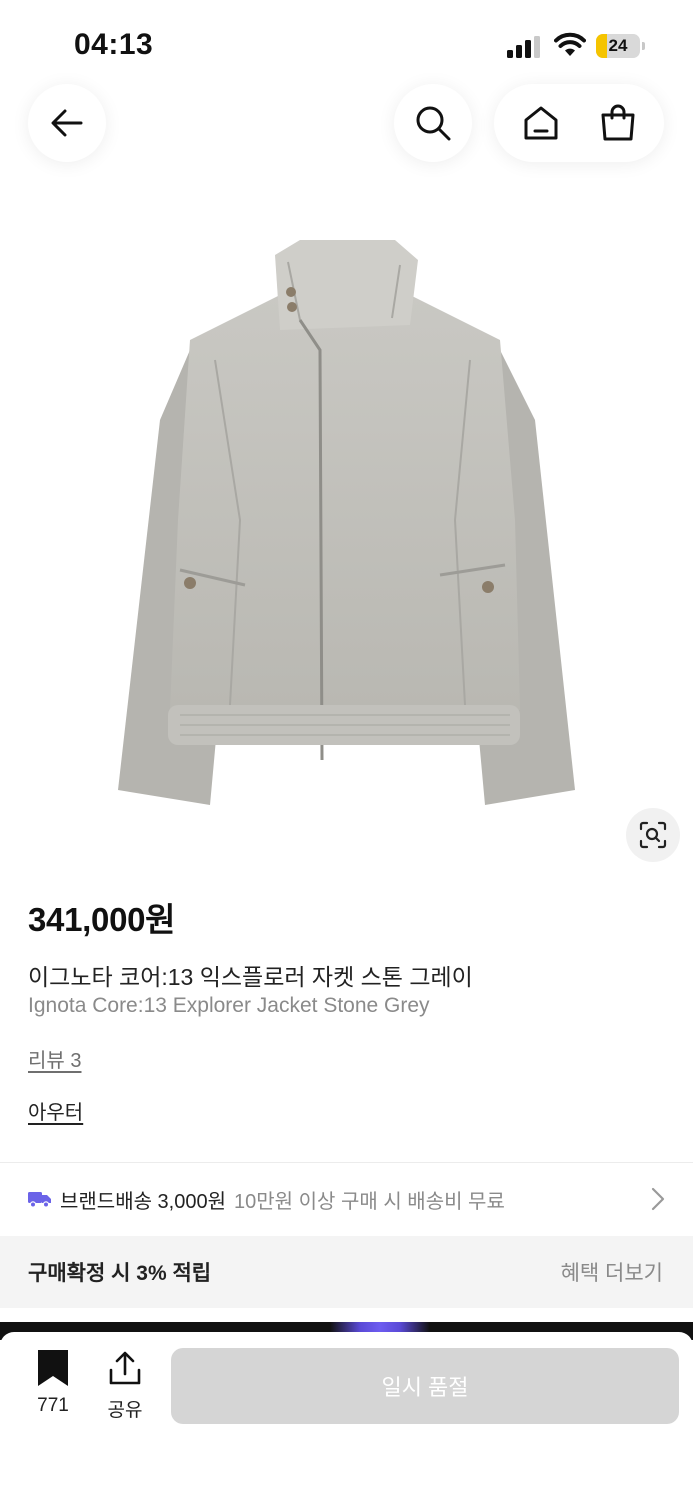 The image size is (693, 1500). What do you see at coordinates (120, 1273) in the screenshot?
I see `reward-points-text: 구매확정 시 3% 적립` at bounding box center [120, 1273].